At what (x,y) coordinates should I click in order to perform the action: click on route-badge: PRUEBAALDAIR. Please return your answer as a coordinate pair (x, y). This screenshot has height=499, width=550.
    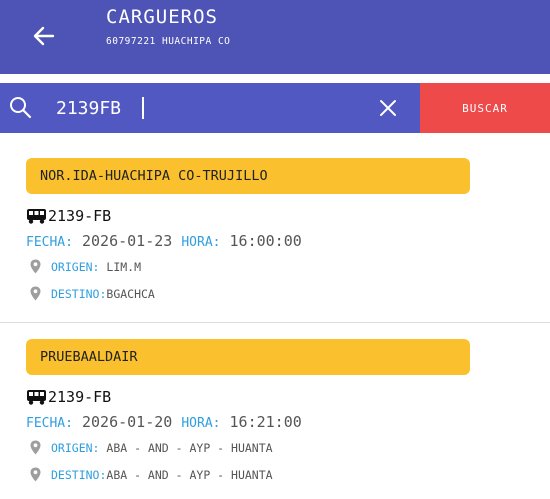
    Looking at the image, I should click on (248, 357).